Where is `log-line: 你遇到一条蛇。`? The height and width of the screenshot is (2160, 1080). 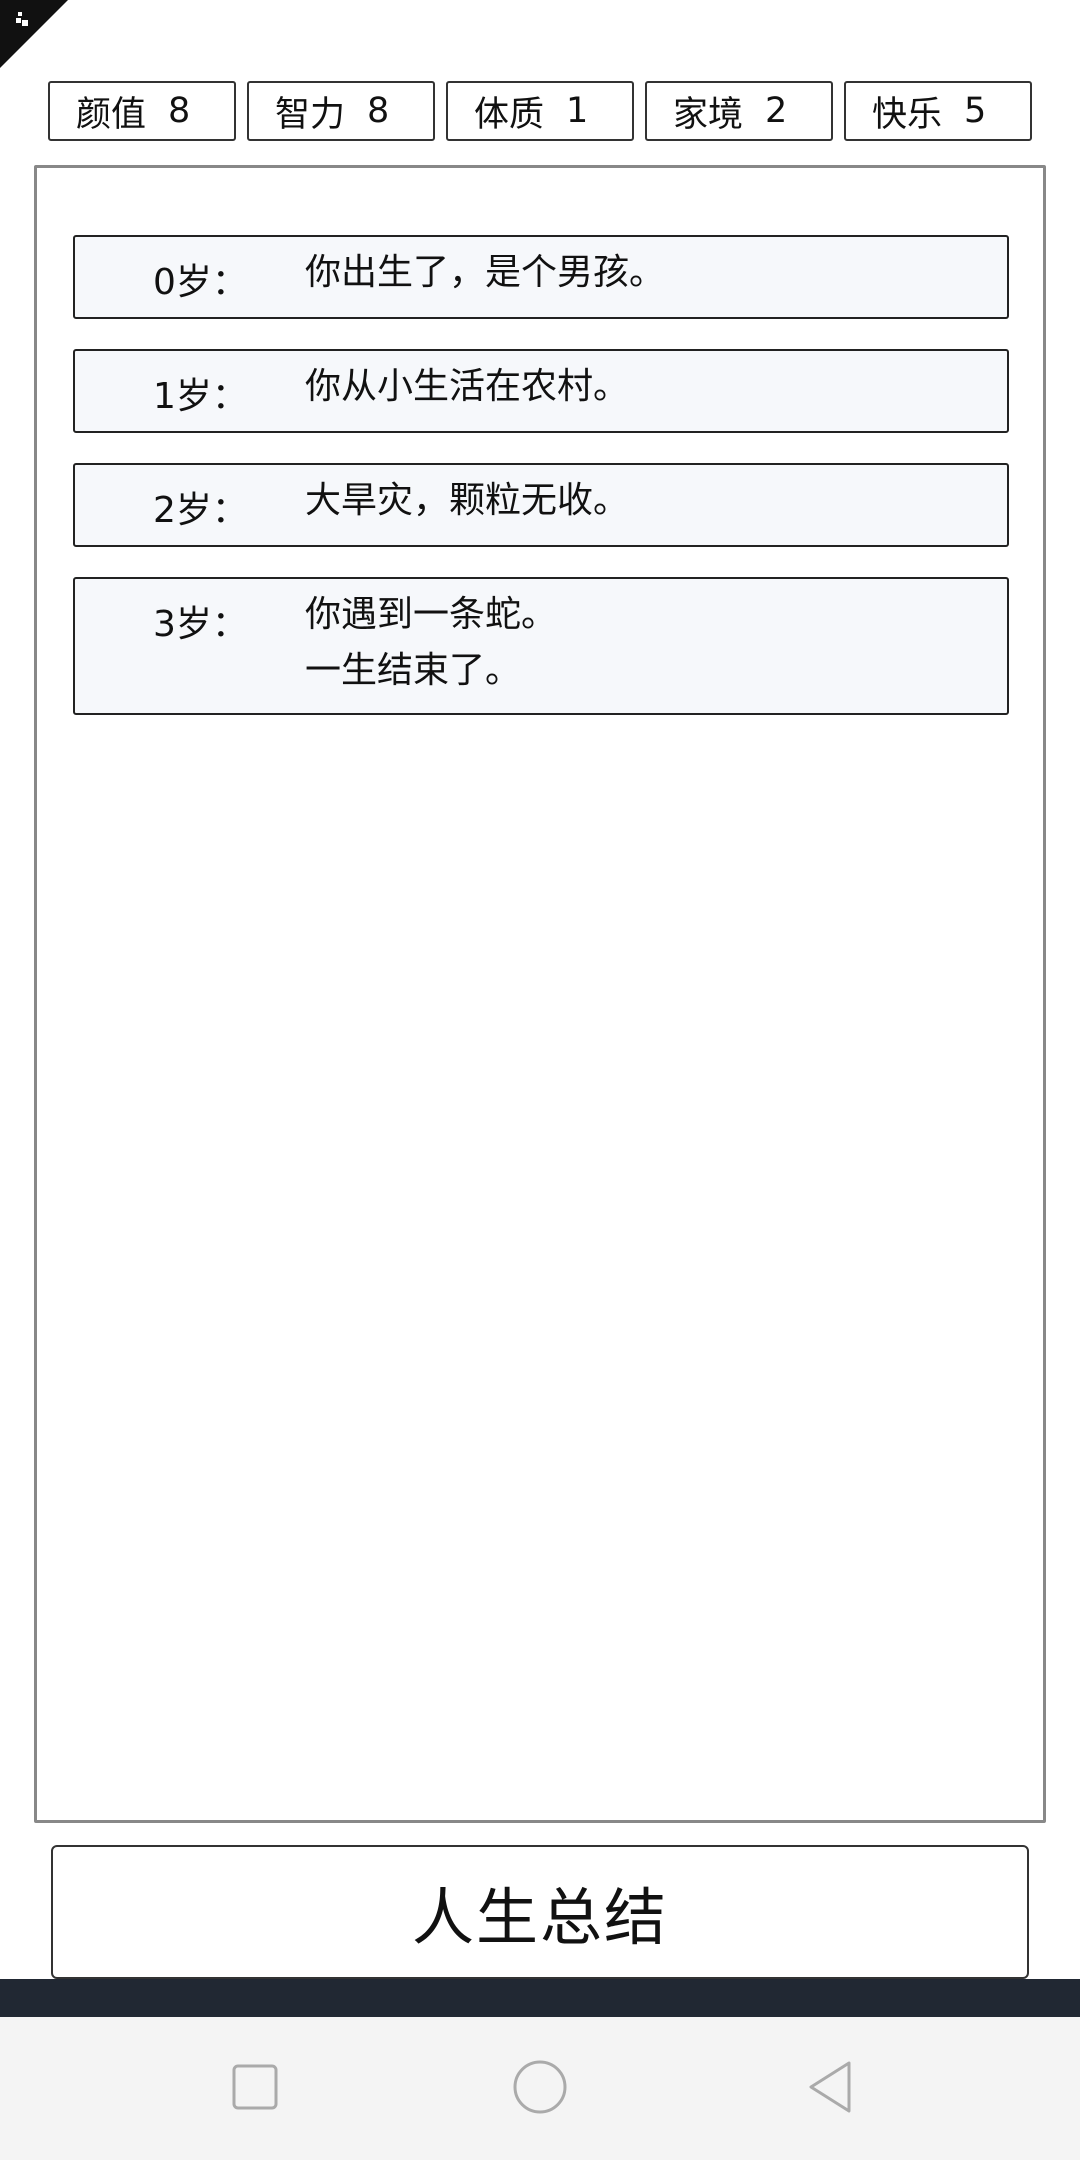 log-line: 你遇到一条蛇。 is located at coordinates (431, 614).